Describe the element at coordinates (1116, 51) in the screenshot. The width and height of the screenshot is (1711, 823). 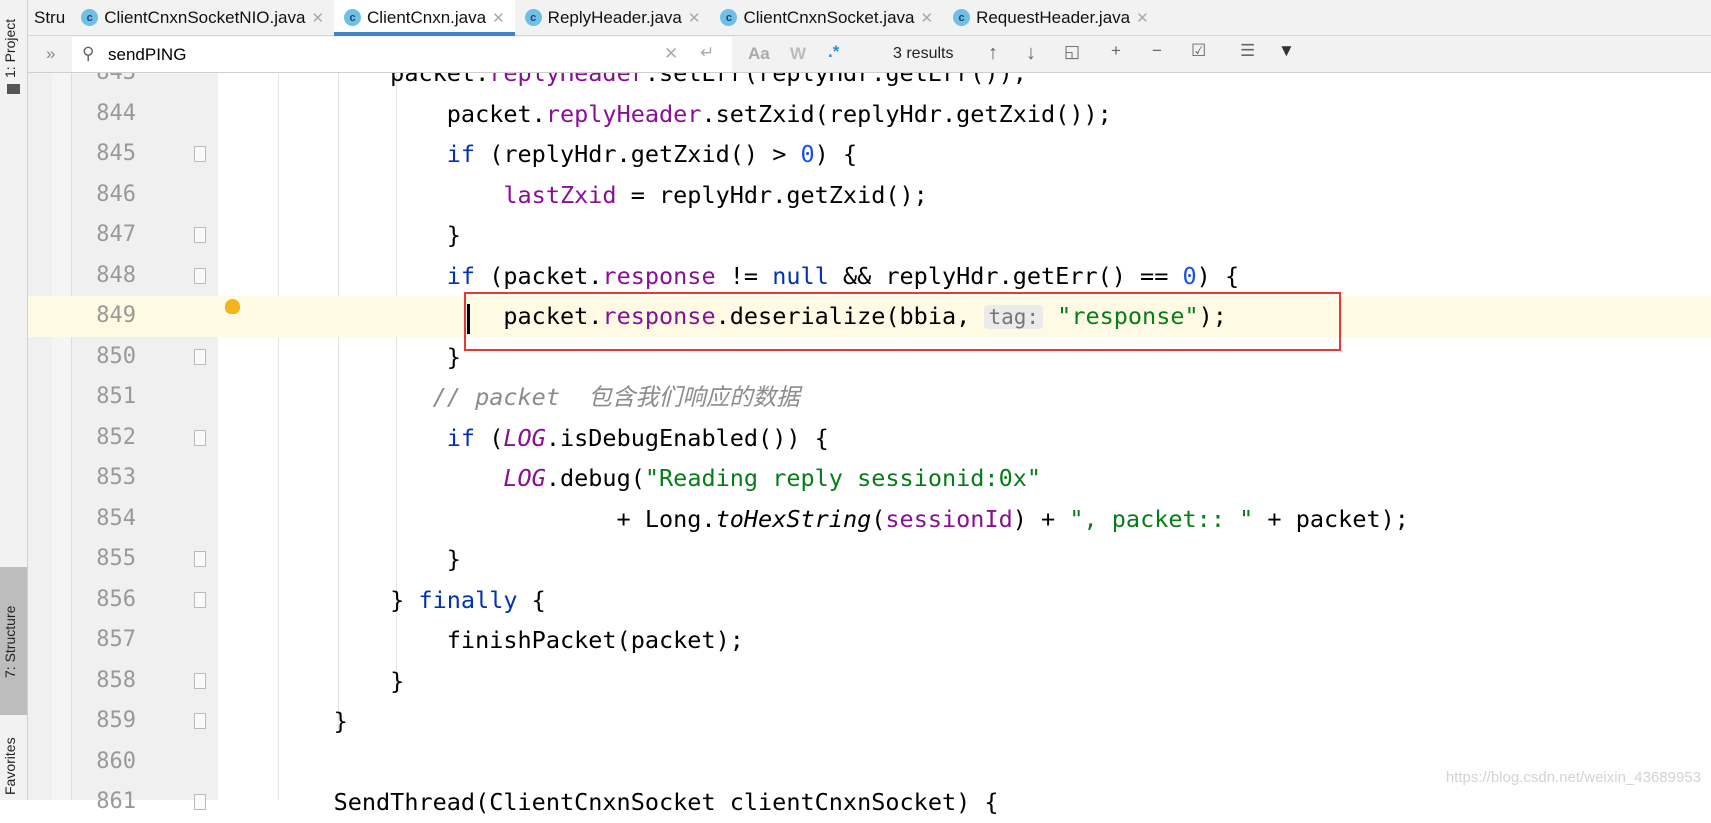
I see `add-occurrence-icon: +` at that location.